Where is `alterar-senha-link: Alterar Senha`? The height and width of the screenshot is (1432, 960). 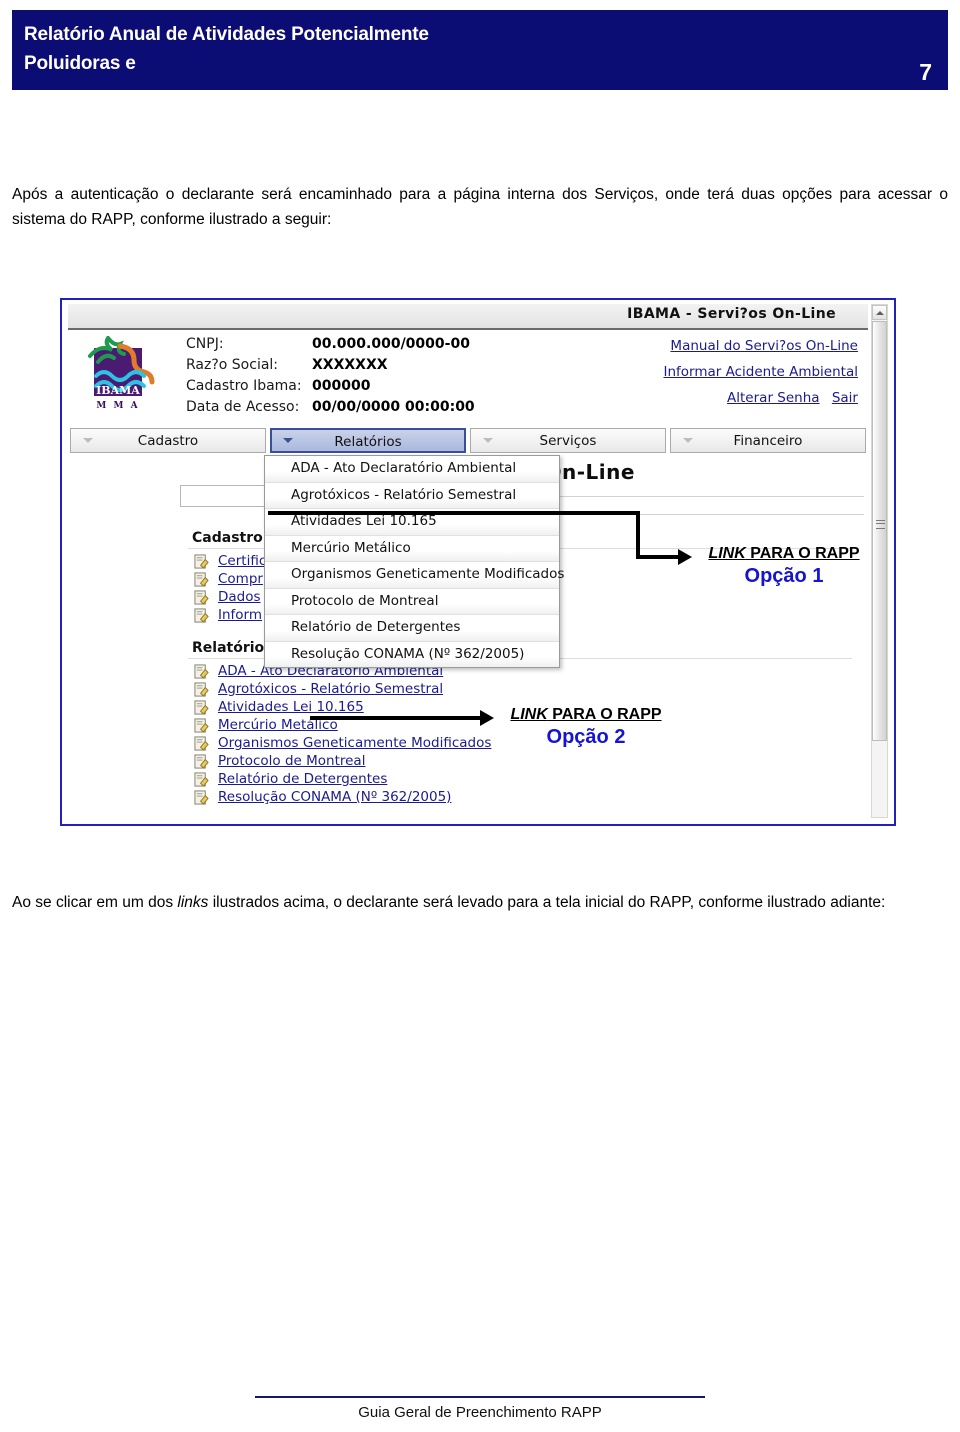
alterar-senha-link: Alterar Senha is located at coordinates (773, 398).